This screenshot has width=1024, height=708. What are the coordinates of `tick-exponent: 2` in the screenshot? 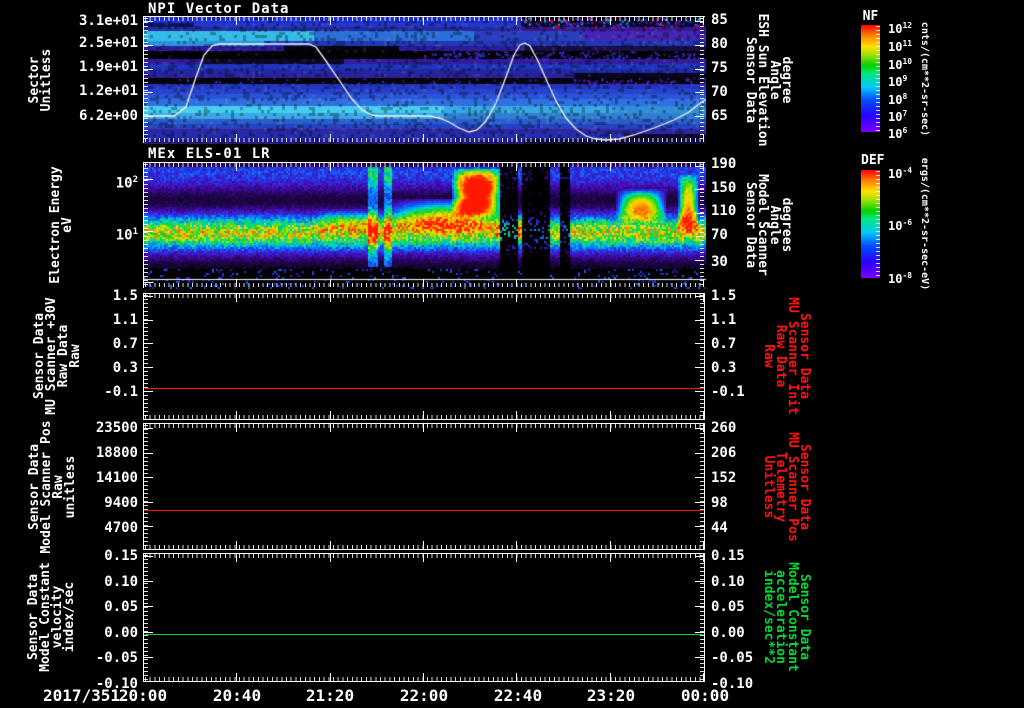 It's located at (135, 180).